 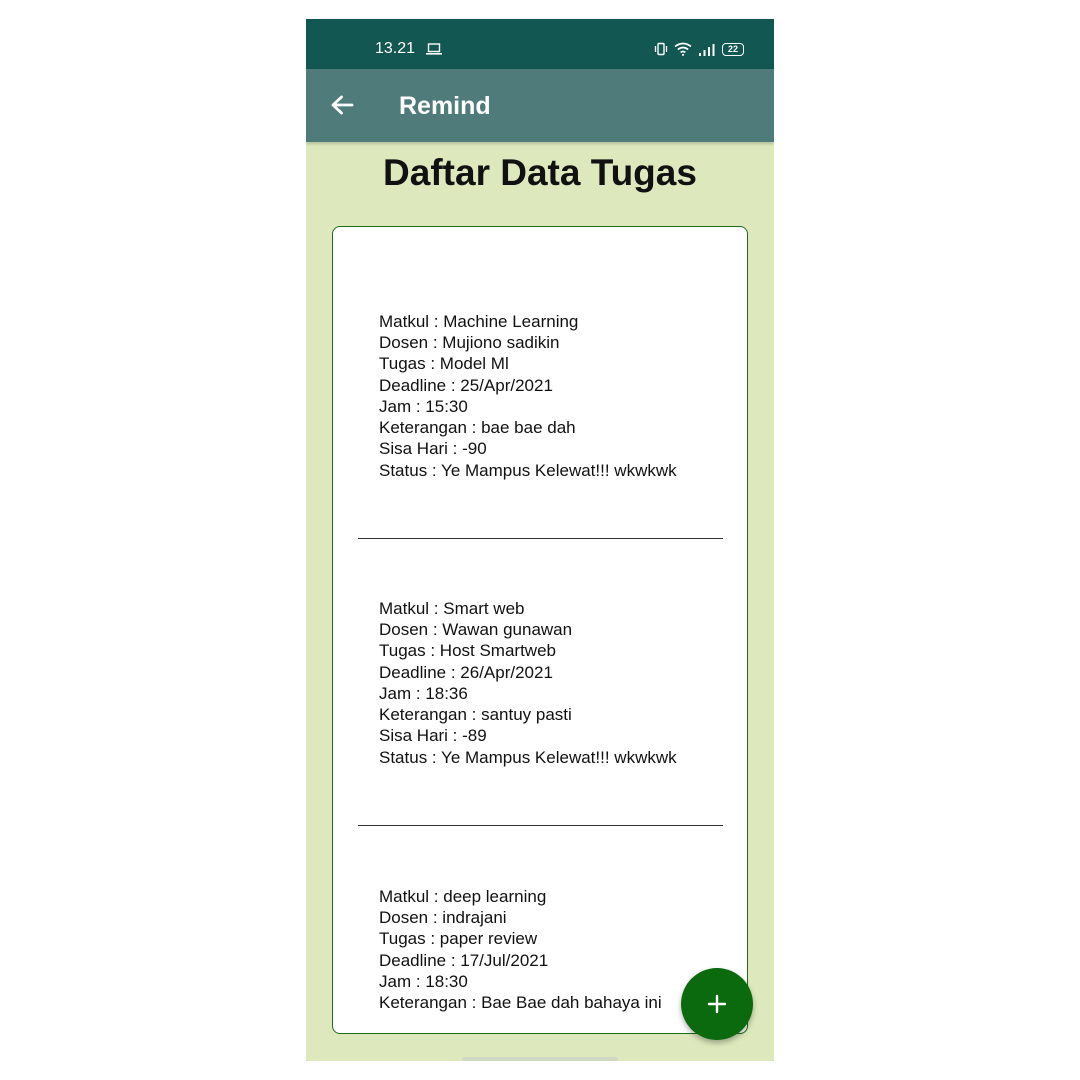 I want to click on task-sisa-hari: Sisa Hari : -89, so click(x=433, y=735).